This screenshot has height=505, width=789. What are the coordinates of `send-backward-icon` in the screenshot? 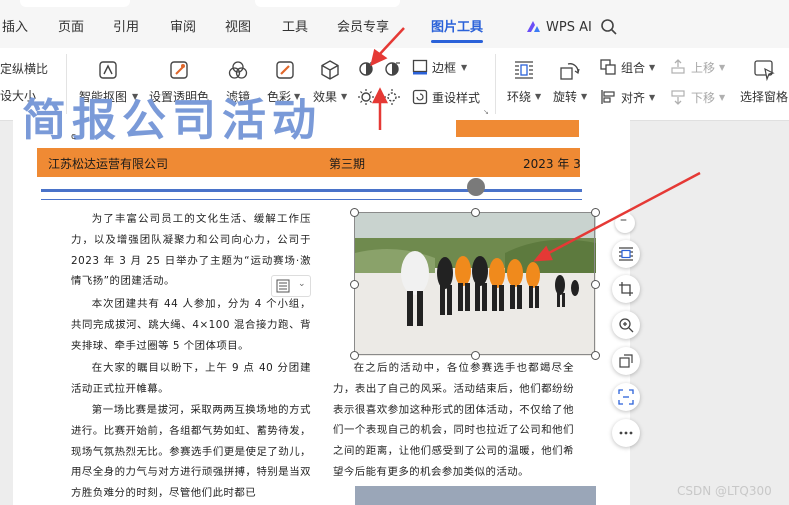 It's located at (678, 97).